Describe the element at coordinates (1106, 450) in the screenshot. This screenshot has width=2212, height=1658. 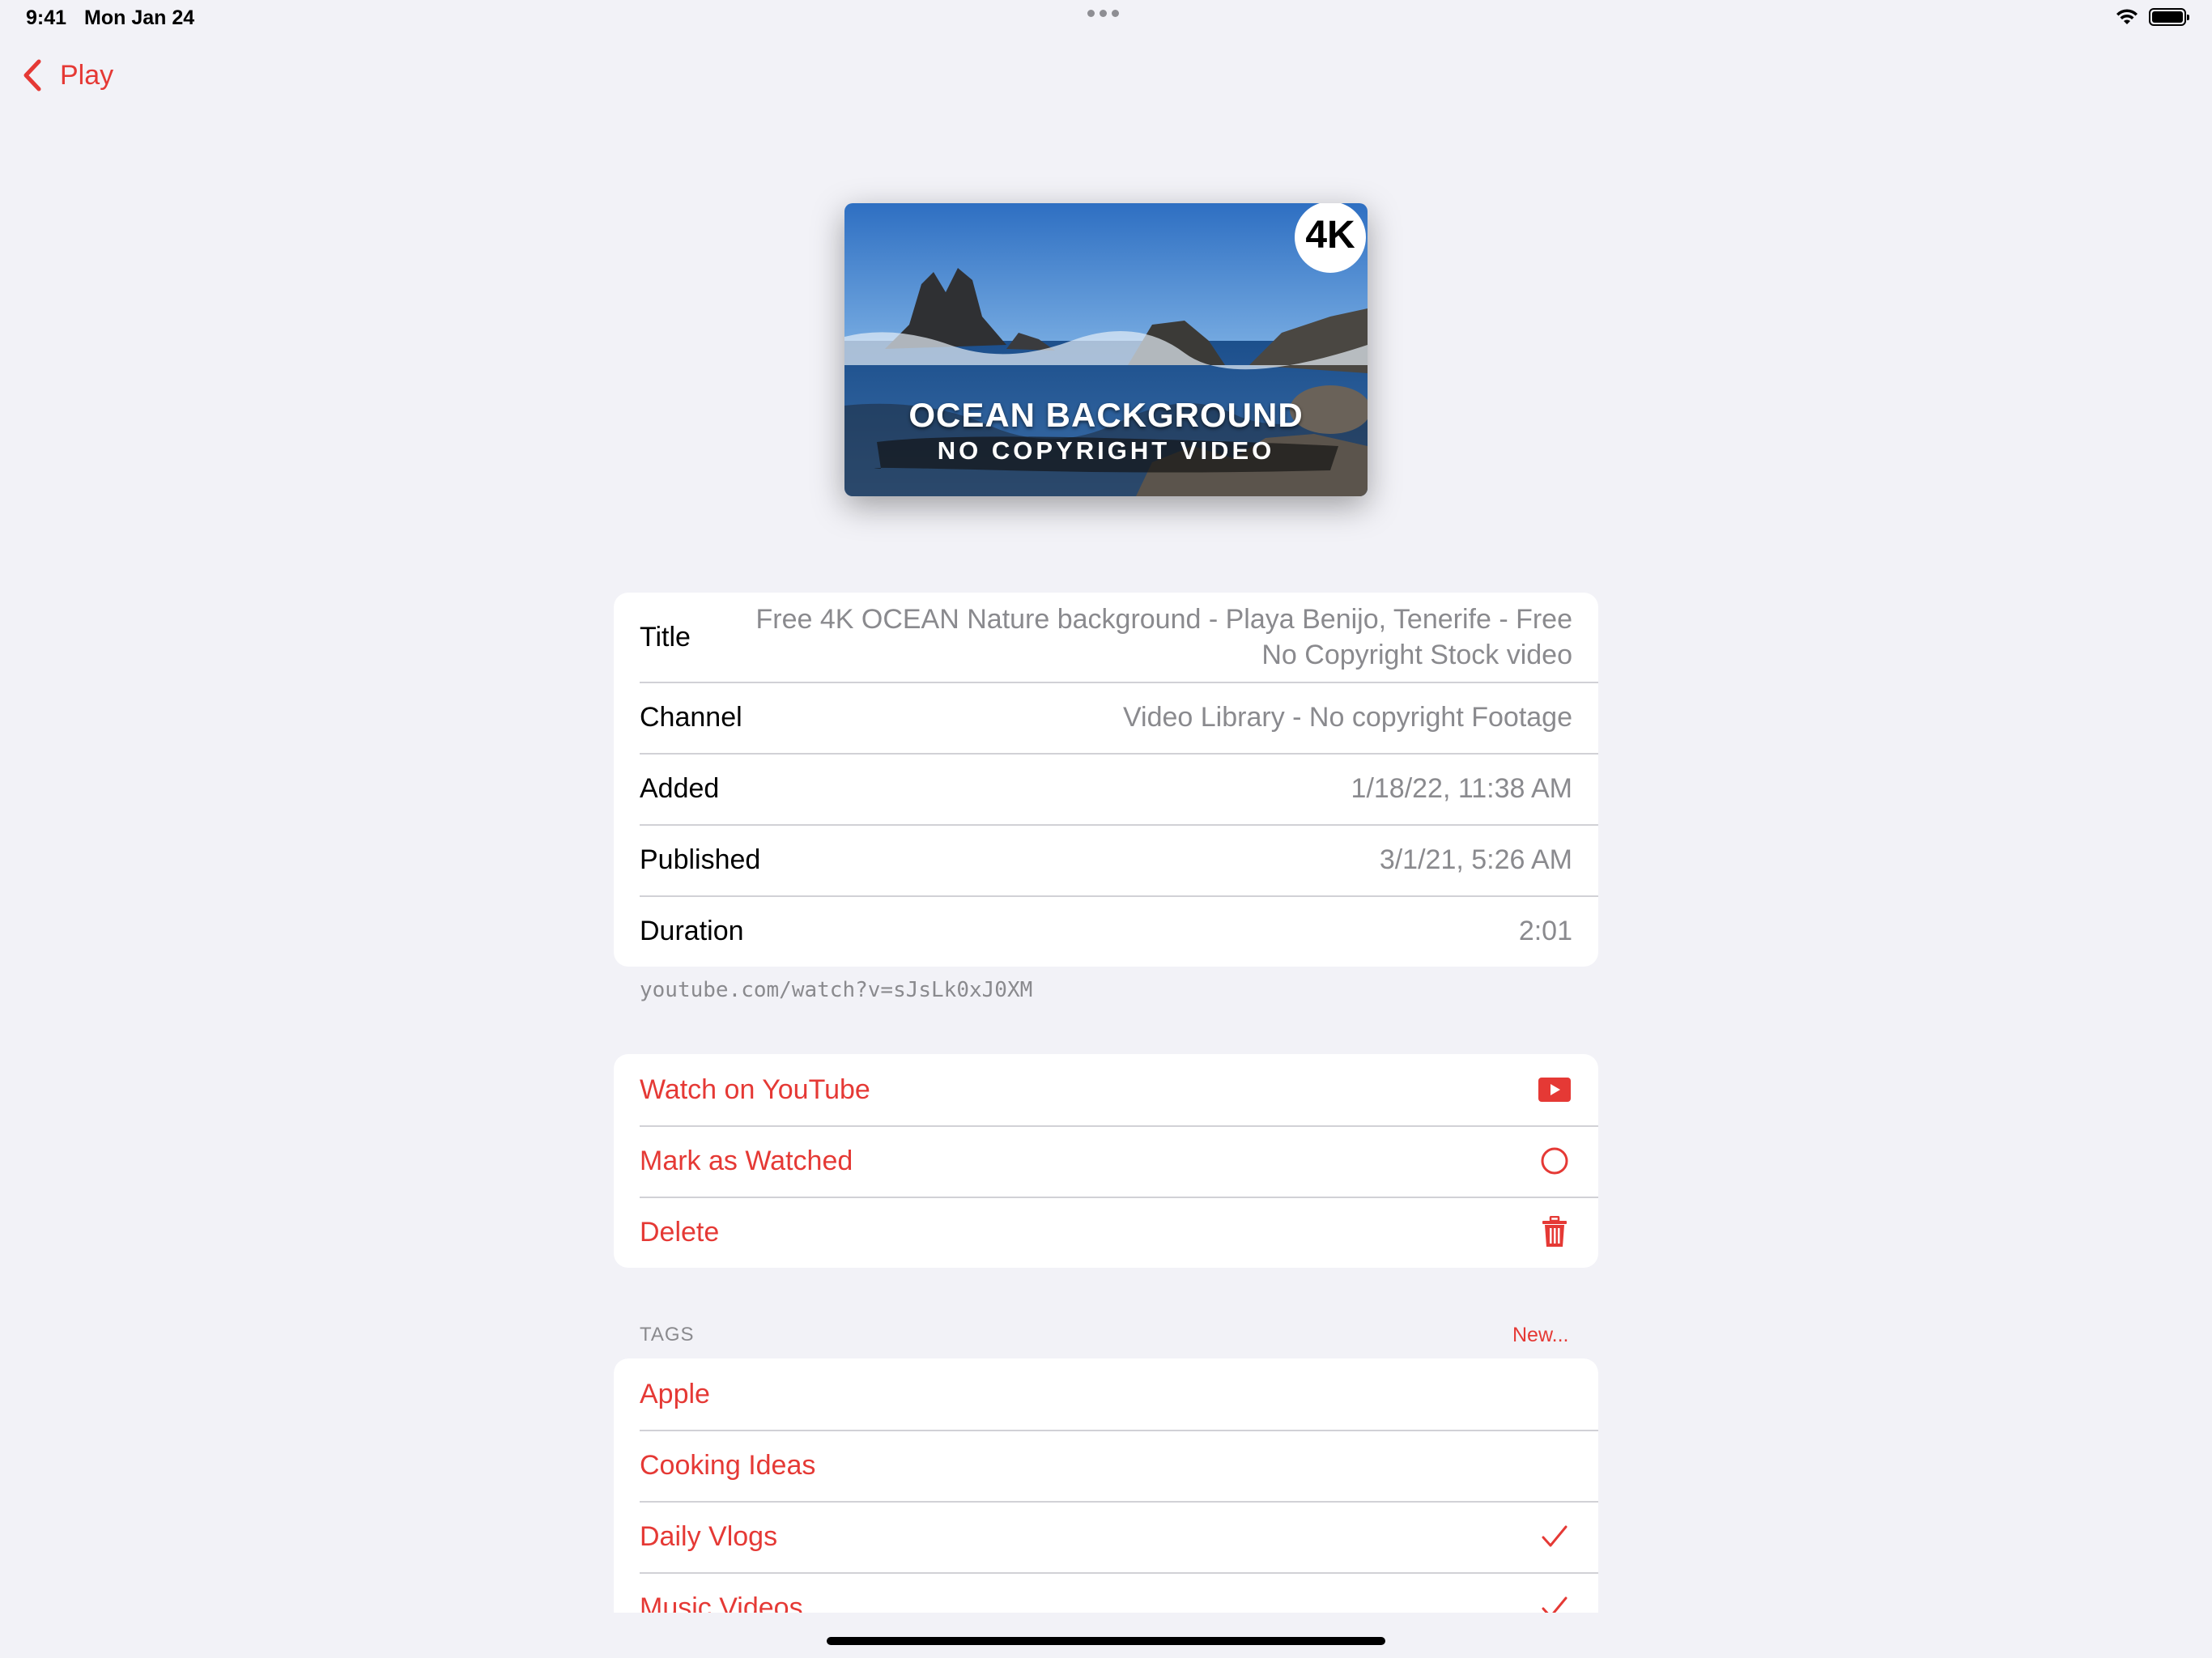
I see `thumbnail-subtitle-line: NO COPYRIGHT VIDEO` at that location.